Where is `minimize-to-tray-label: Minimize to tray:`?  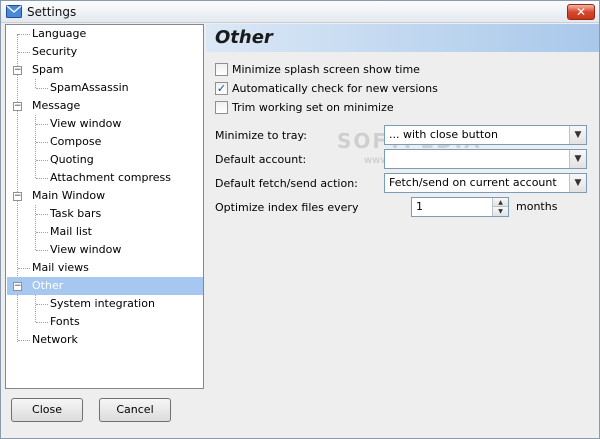 minimize-to-tray-label: Minimize to tray: is located at coordinates (261, 135).